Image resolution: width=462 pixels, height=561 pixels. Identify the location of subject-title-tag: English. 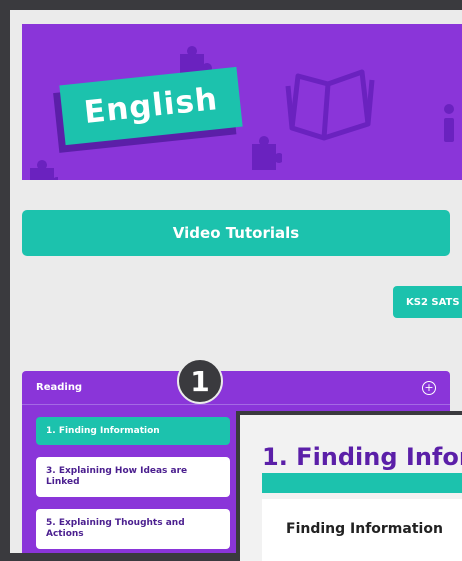
(148, 109).